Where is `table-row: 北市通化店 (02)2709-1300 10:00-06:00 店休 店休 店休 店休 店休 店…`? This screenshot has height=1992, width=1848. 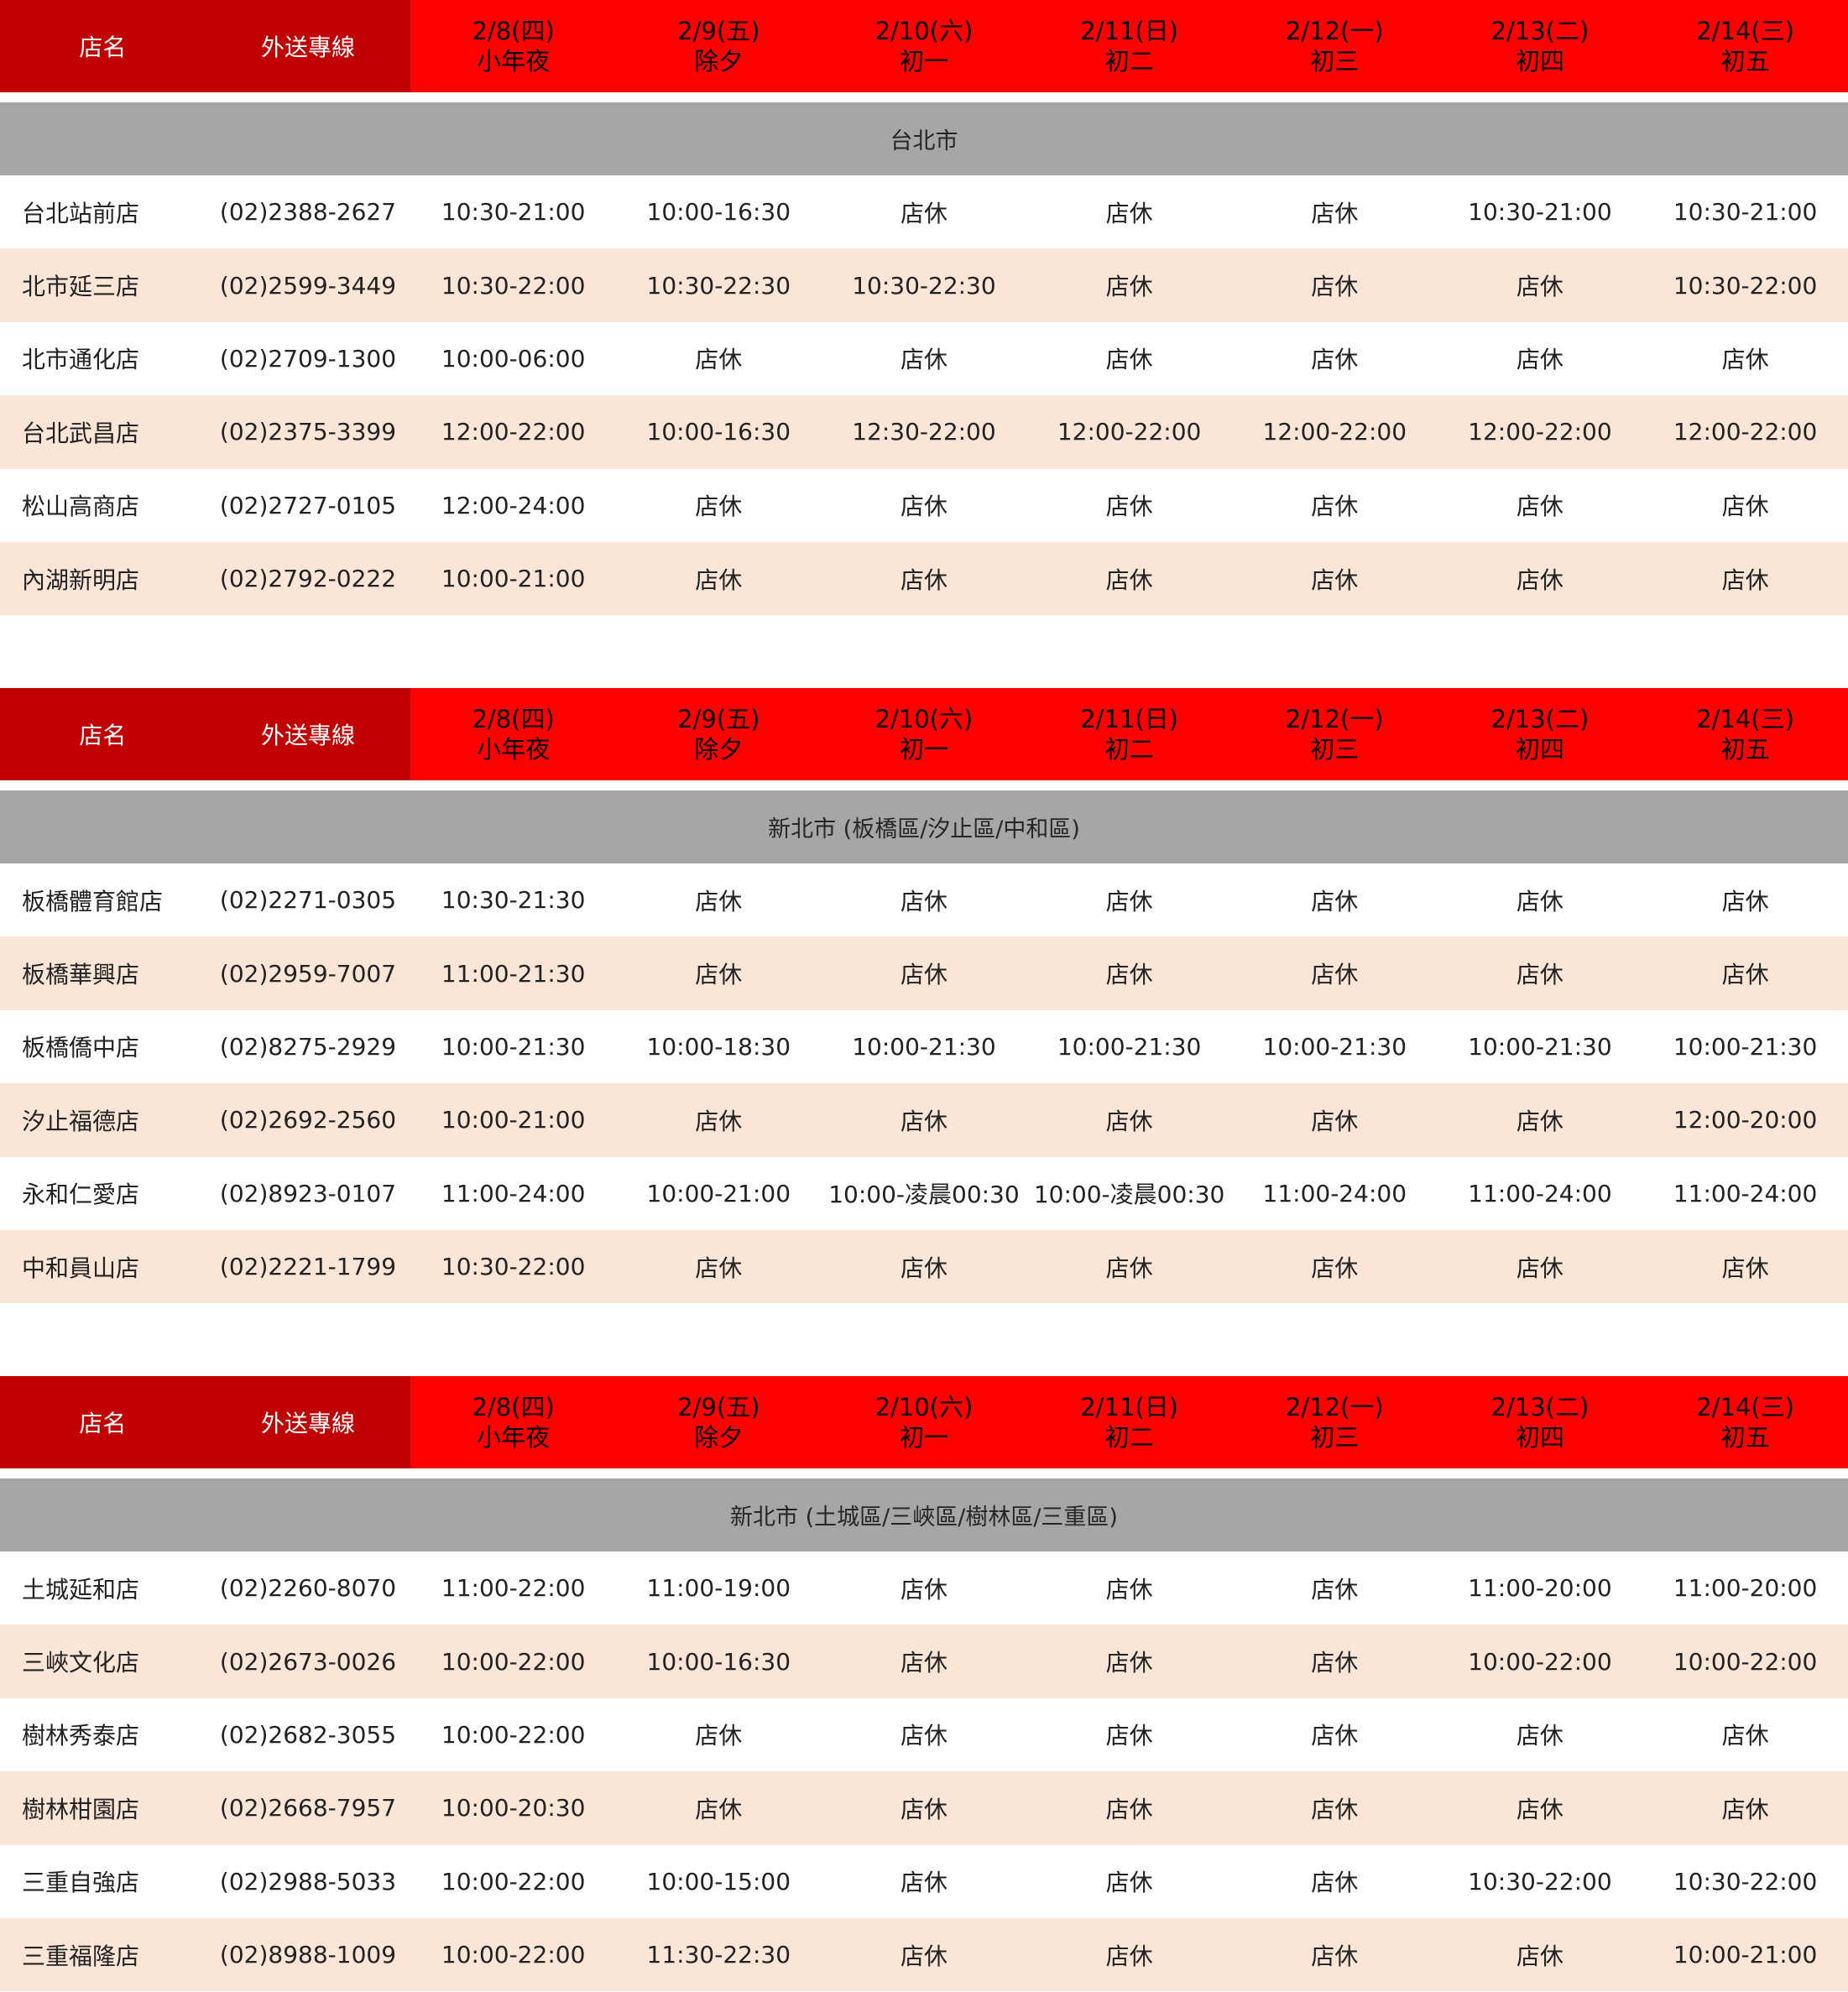 table-row: 北市通化店 (02)2709-1300 10:00-06:00 店休 店休 店休 店休 店休 店… is located at coordinates (924, 358).